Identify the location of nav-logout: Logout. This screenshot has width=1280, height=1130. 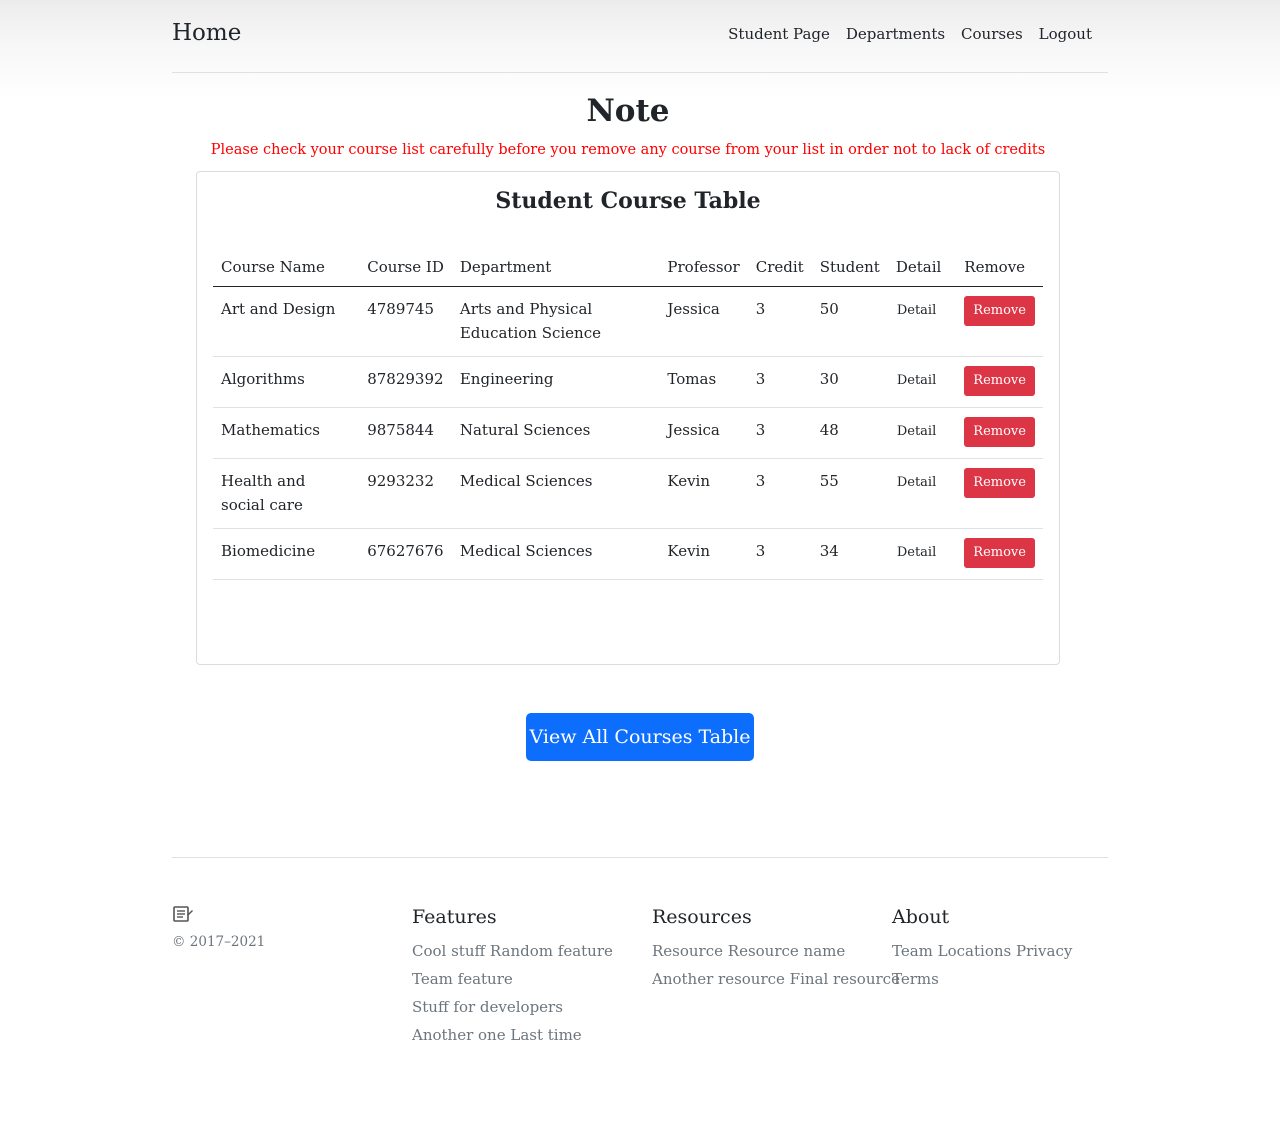
(1065, 34).